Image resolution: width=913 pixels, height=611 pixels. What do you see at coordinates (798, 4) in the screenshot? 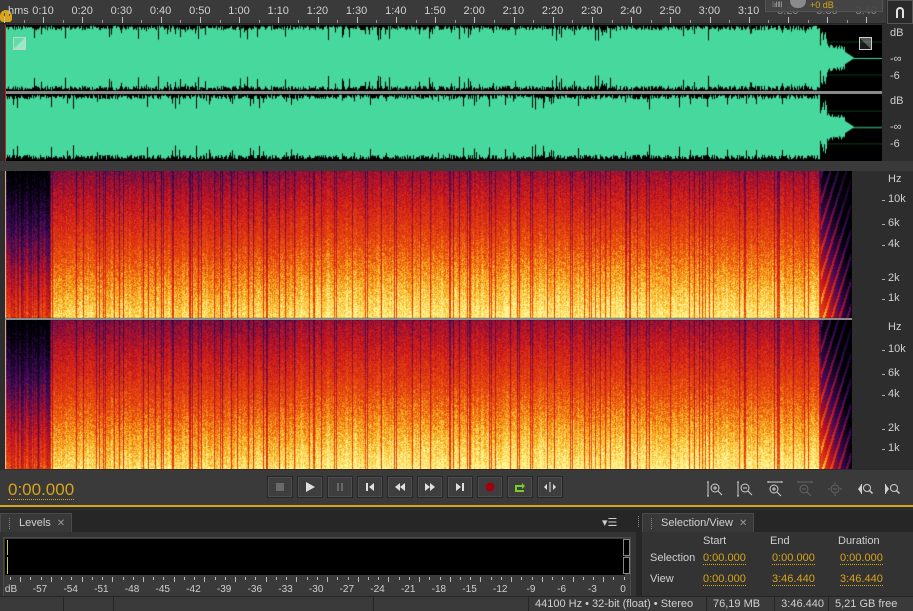
I see `volume-knob` at bounding box center [798, 4].